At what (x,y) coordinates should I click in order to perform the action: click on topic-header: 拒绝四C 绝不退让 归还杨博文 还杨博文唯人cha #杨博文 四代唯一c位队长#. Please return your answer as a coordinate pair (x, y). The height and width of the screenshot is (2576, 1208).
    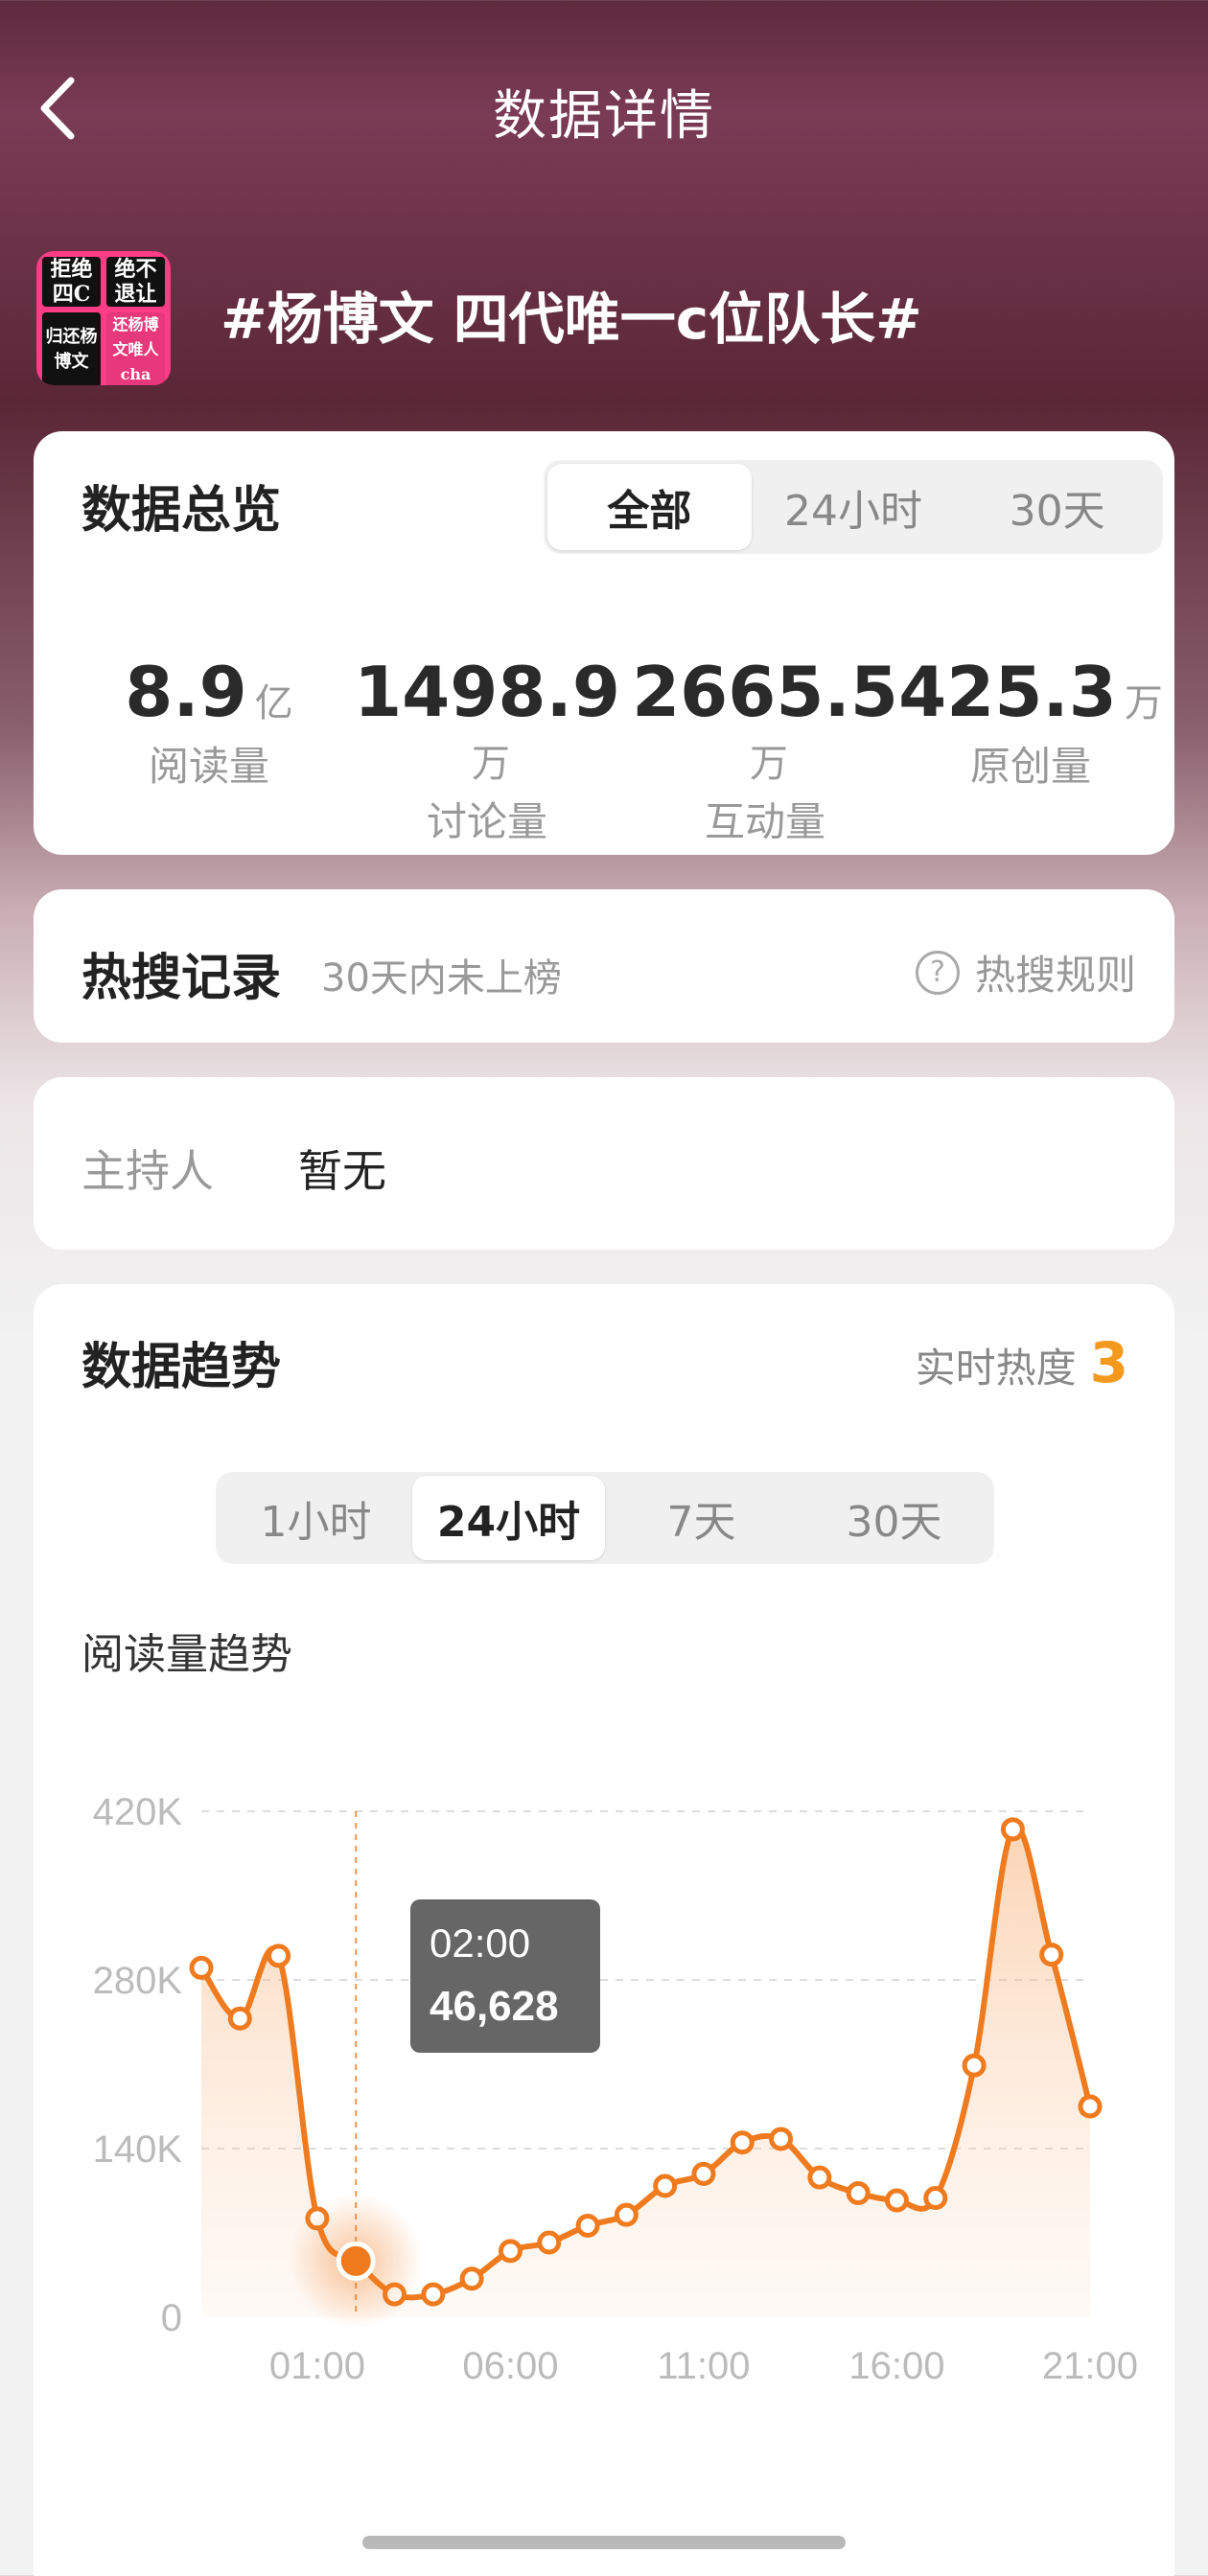
    Looking at the image, I should click on (607, 318).